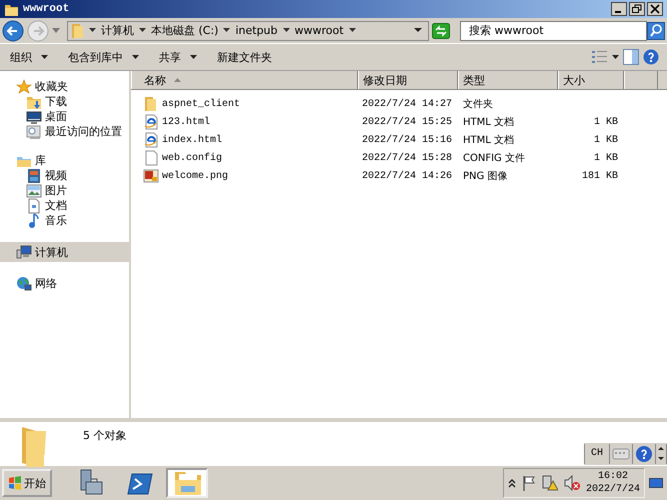 The image size is (667, 500). What do you see at coordinates (508, 80) in the screenshot?
I see `column-header: 类型` at bounding box center [508, 80].